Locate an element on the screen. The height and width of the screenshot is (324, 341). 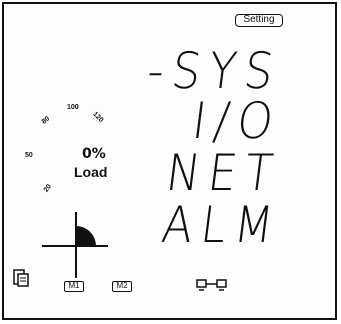
m1-badge: M1 is located at coordinates (74, 286).